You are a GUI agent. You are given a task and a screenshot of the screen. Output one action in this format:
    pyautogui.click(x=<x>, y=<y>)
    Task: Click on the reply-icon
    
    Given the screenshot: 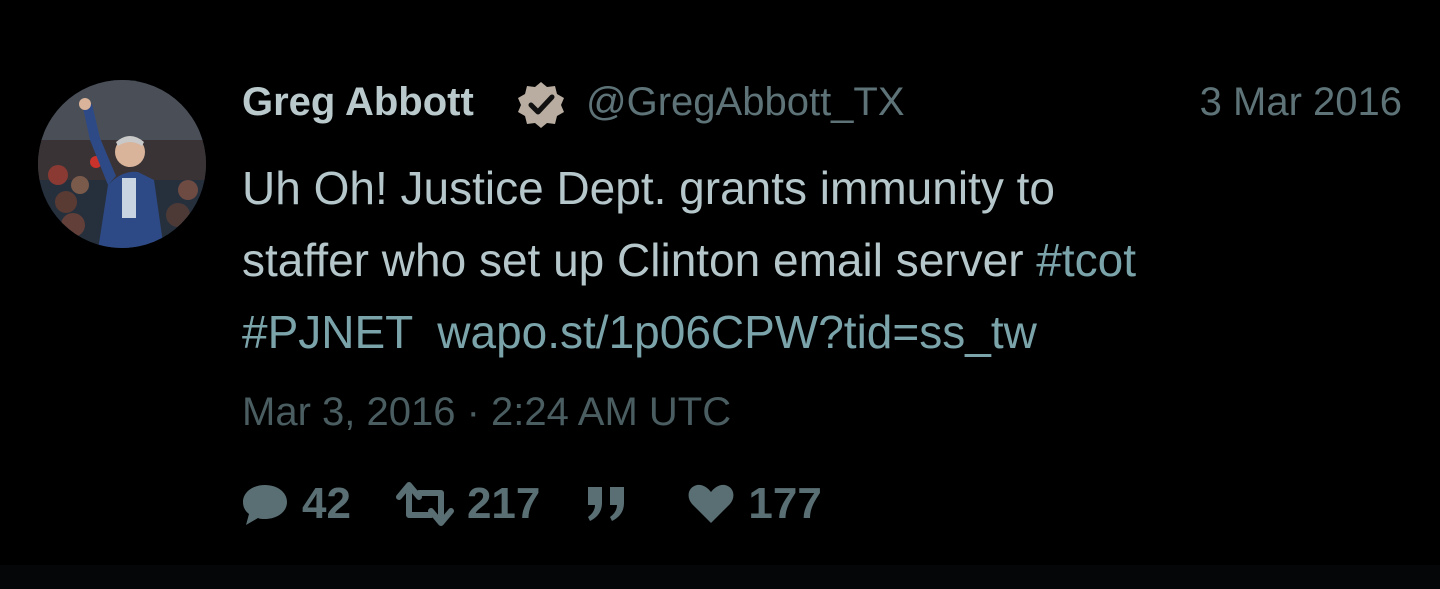 What is the action you would take?
    pyautogui.click(x=265, y=505)
    